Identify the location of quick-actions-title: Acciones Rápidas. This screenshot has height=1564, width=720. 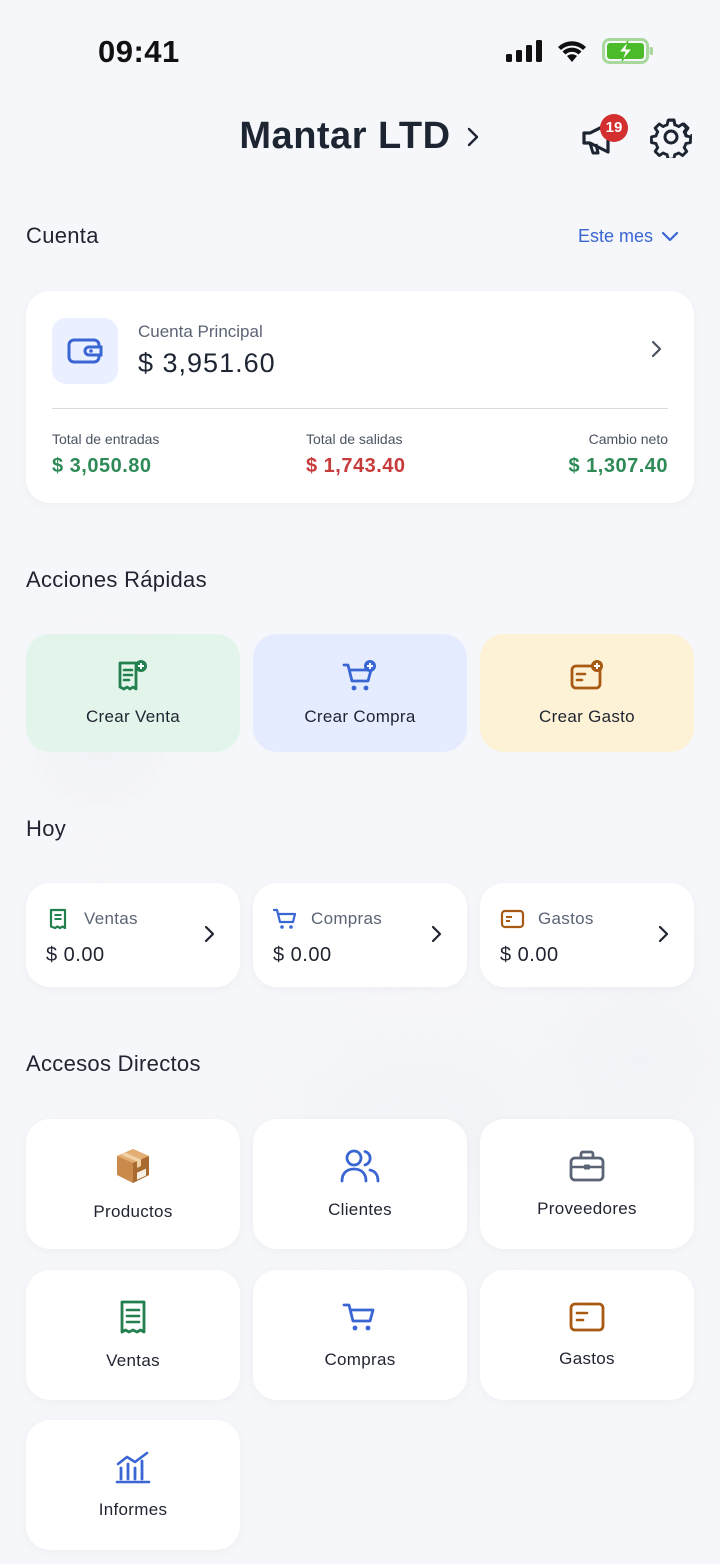
(116, 579).